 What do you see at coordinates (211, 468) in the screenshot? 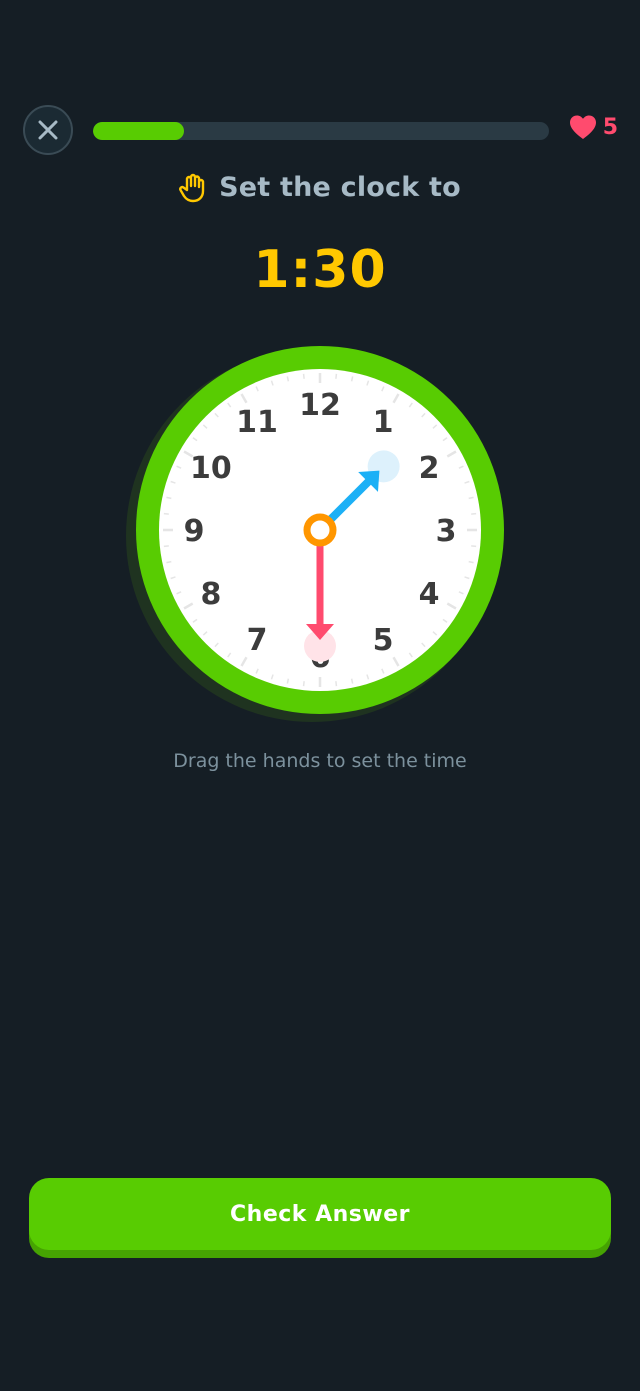
I see `clock-number-10: 10` at bounding box center [211, 468].